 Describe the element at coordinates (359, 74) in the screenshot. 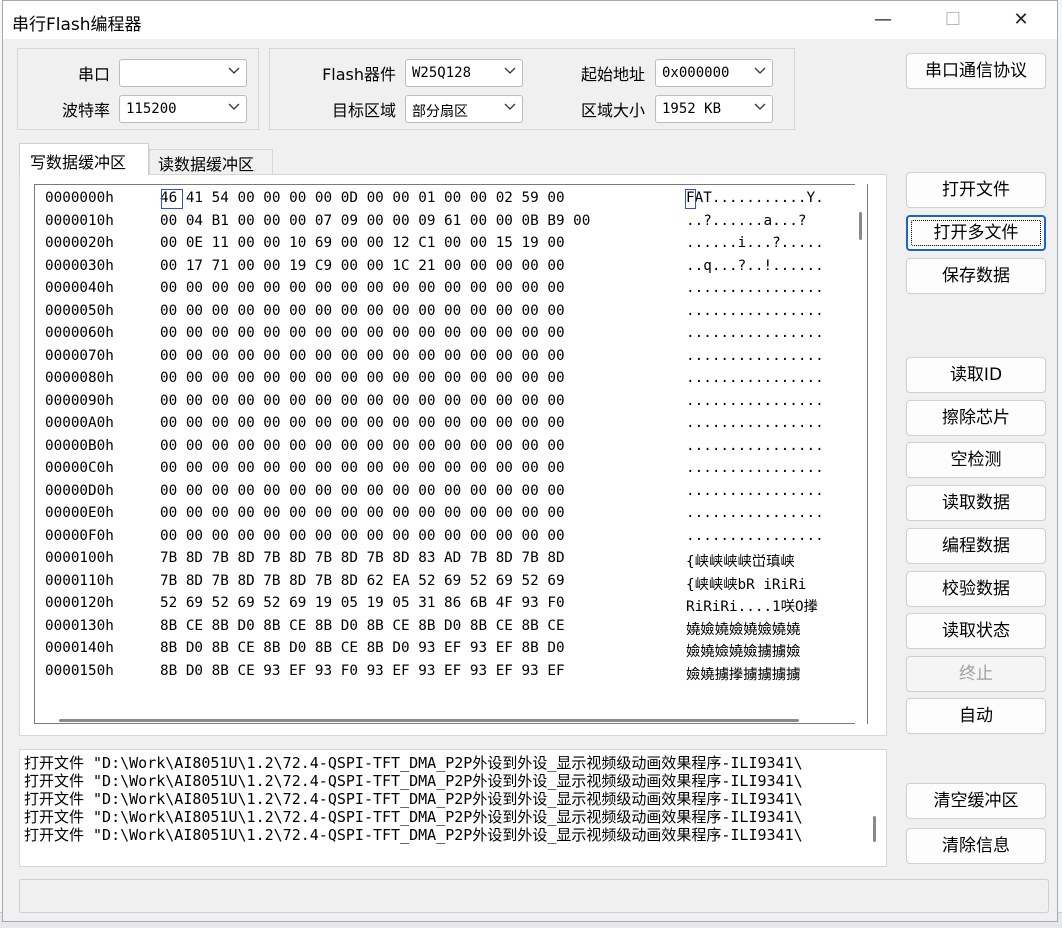

I see `device-label: Flash器件` at that location.